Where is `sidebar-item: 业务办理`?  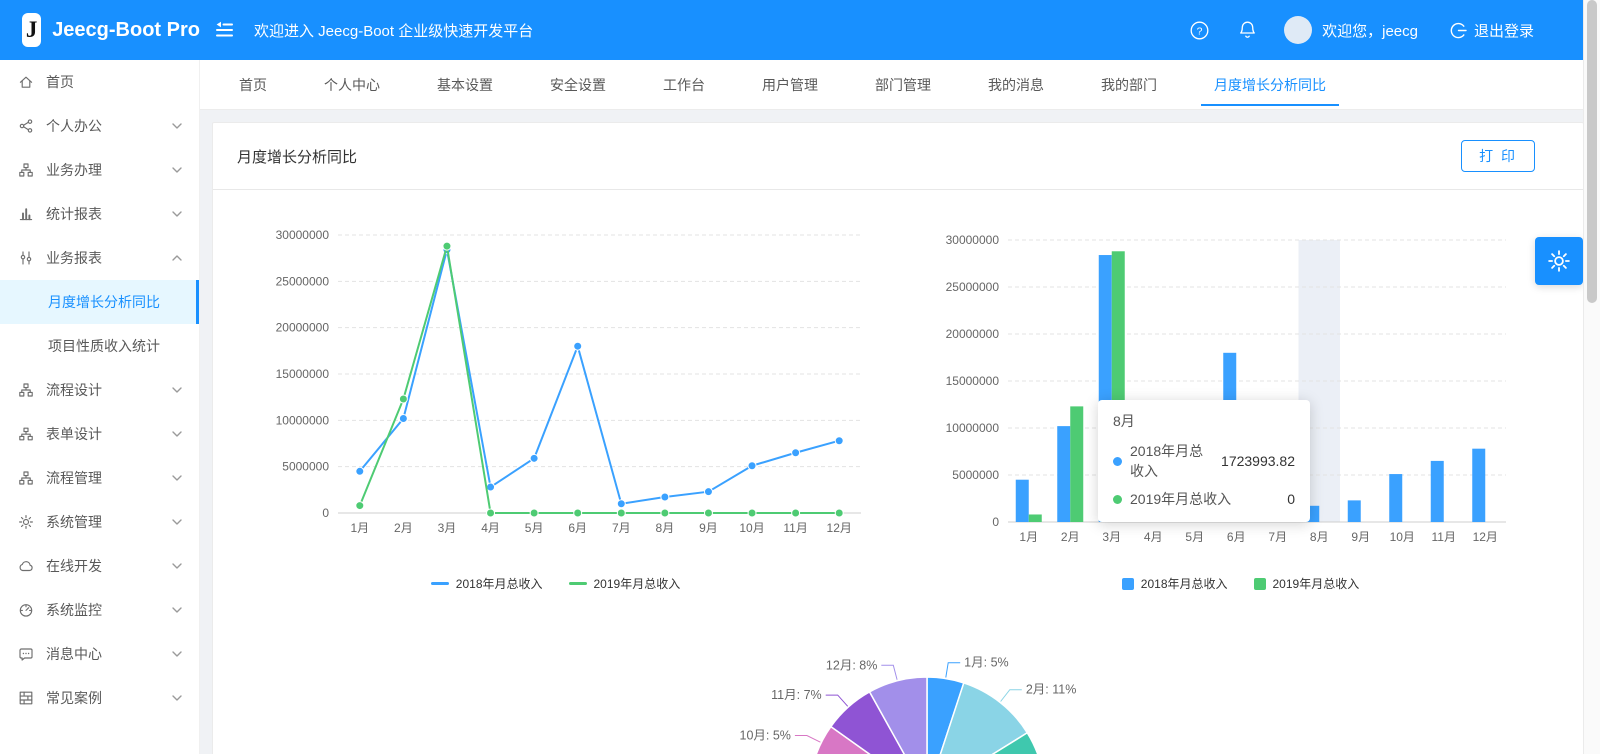 sidebar-item: 业务办理 is located at coordinates (99, 170).